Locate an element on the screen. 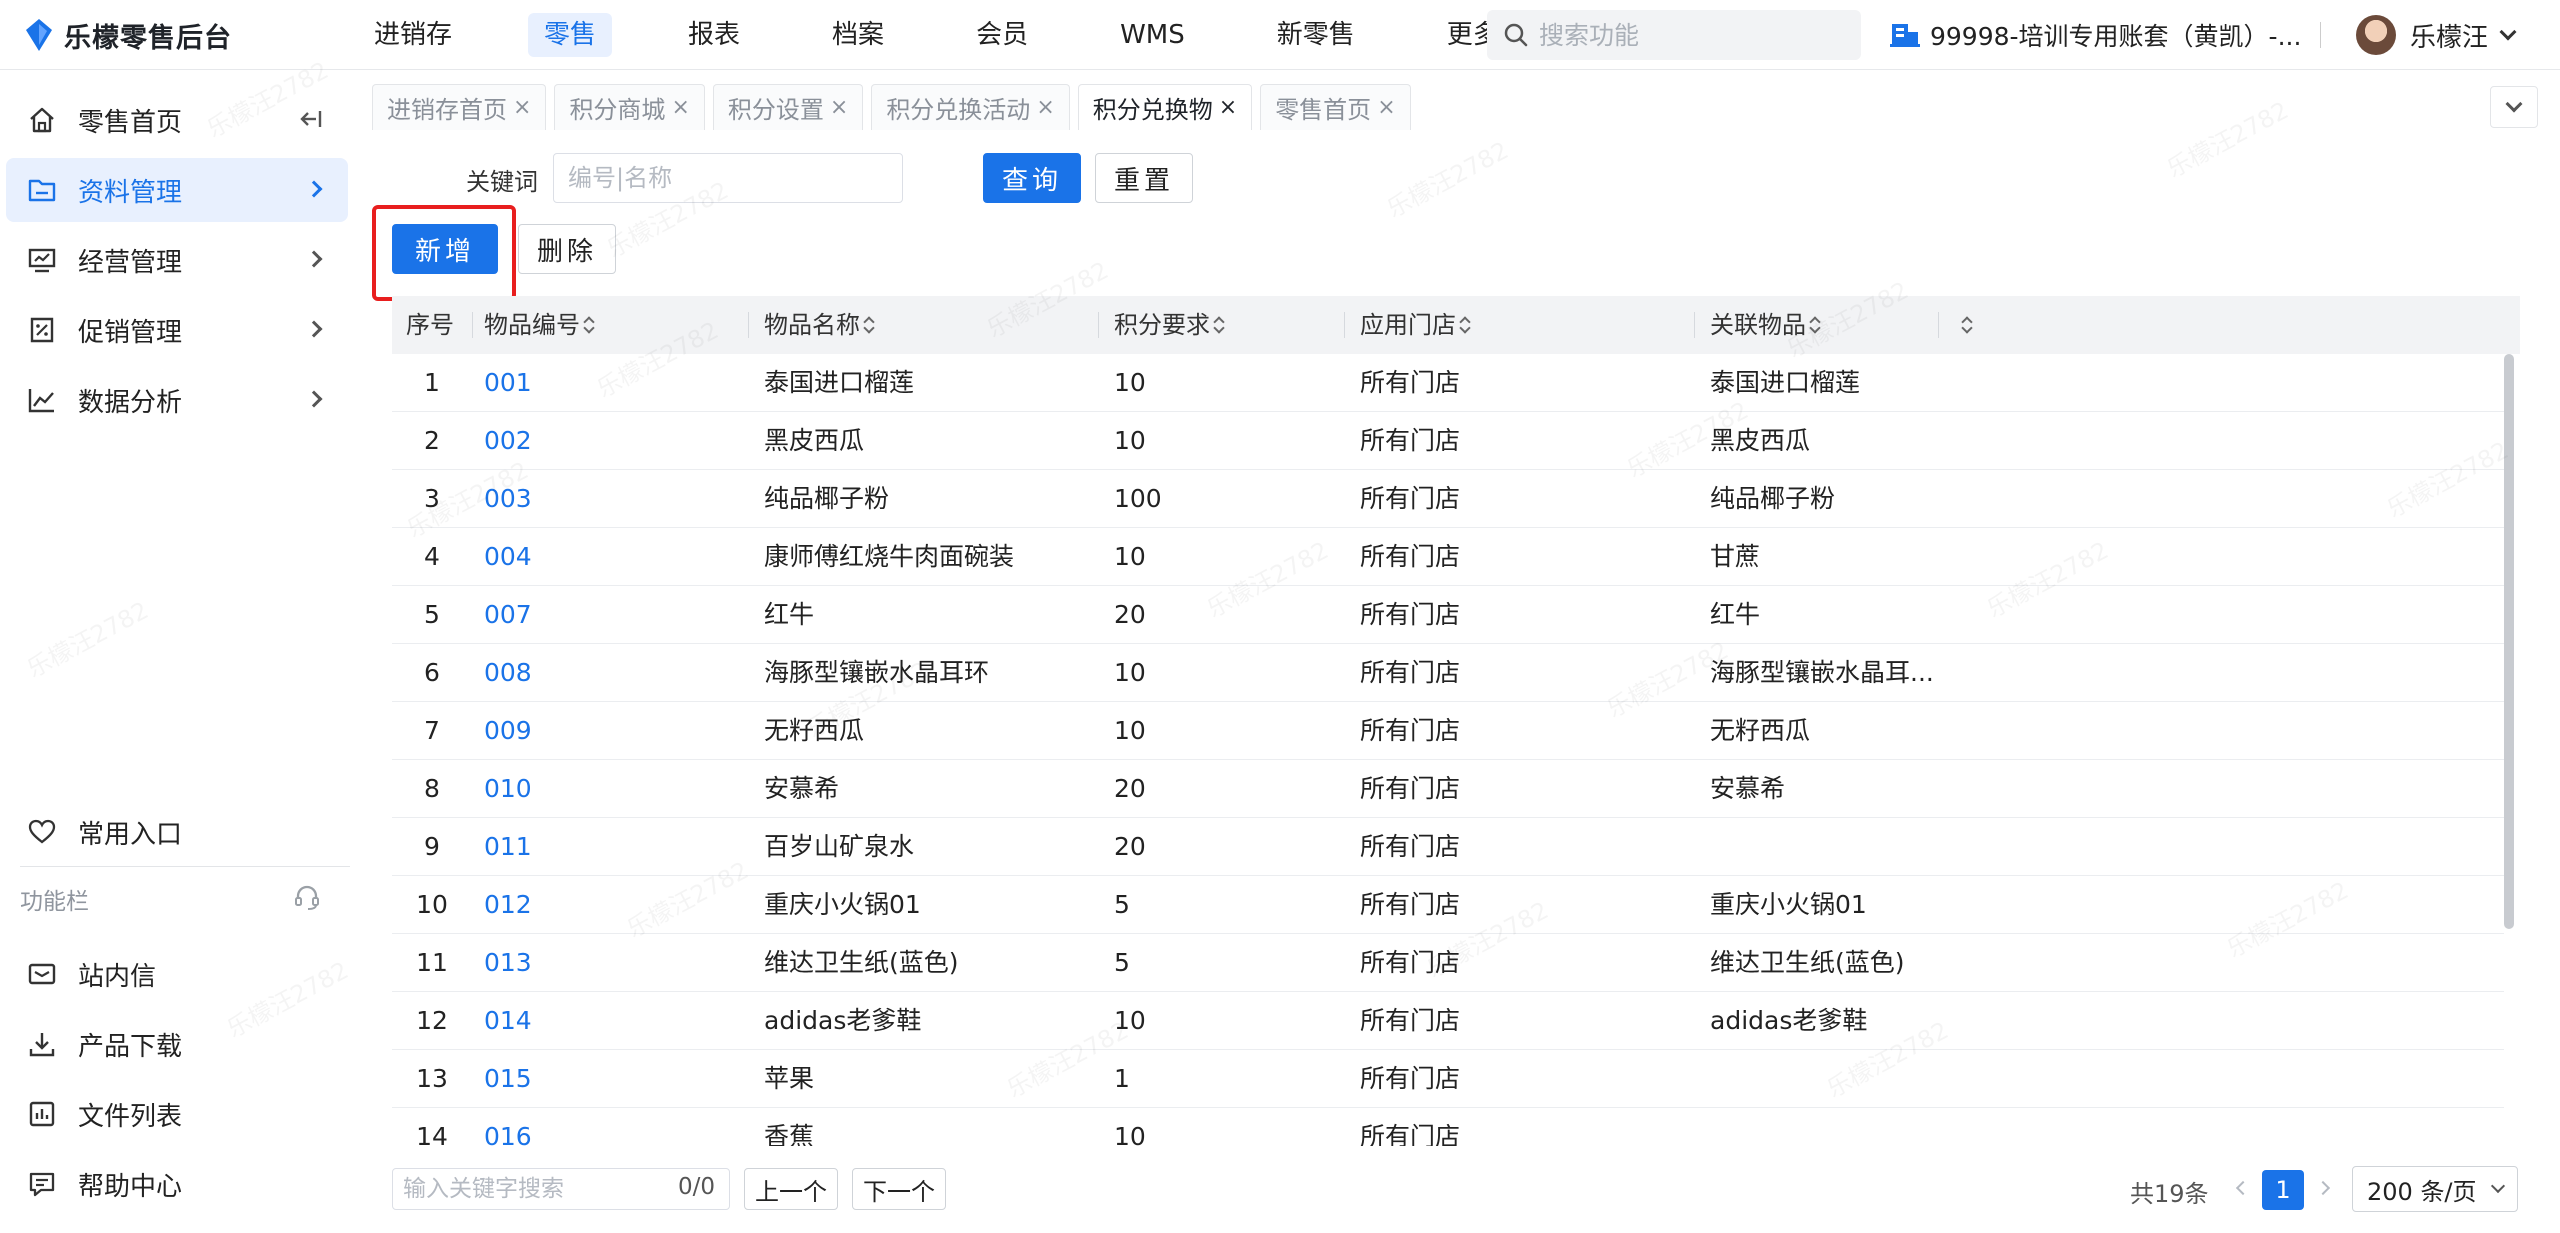 The width and height of the screenshot is (2560, 1233). nav-archive: 档案 is located at coordinates (858, 35).